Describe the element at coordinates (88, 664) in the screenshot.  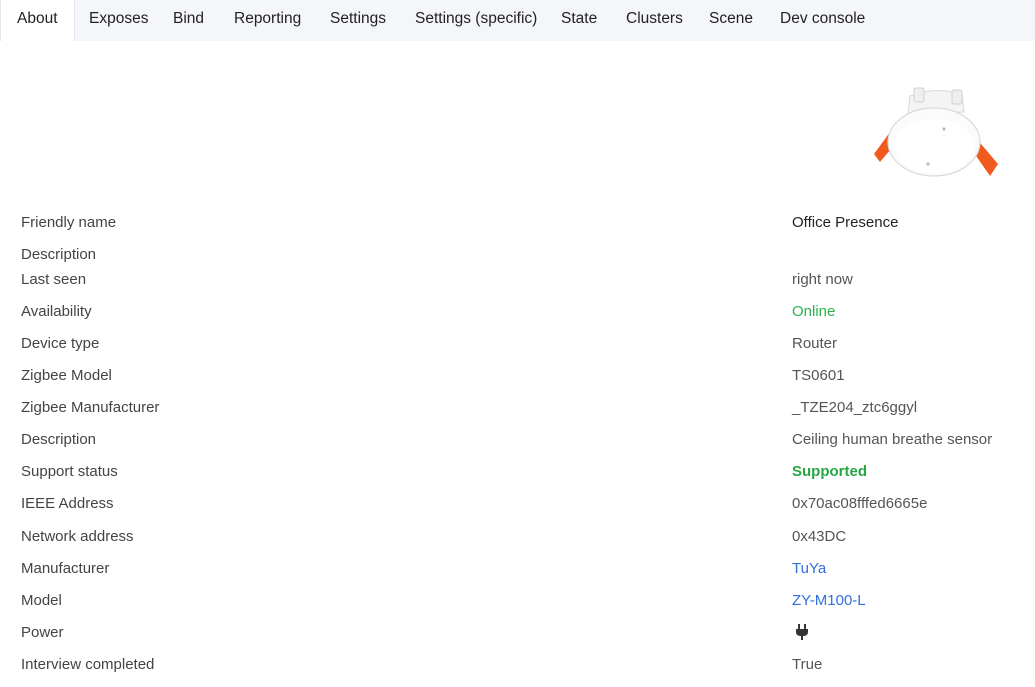
I see `label-interview-completed: Interview completed` at that location.